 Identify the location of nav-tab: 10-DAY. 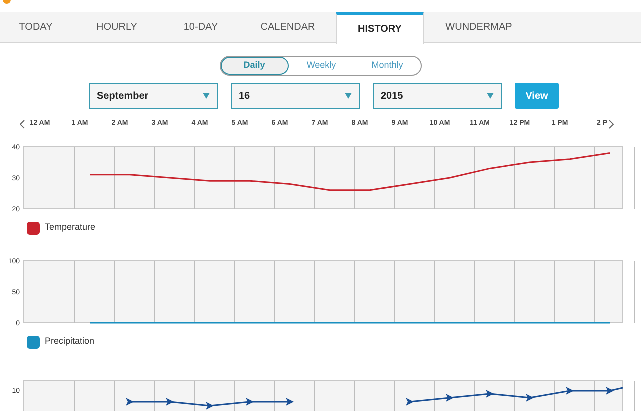
(201, 27).